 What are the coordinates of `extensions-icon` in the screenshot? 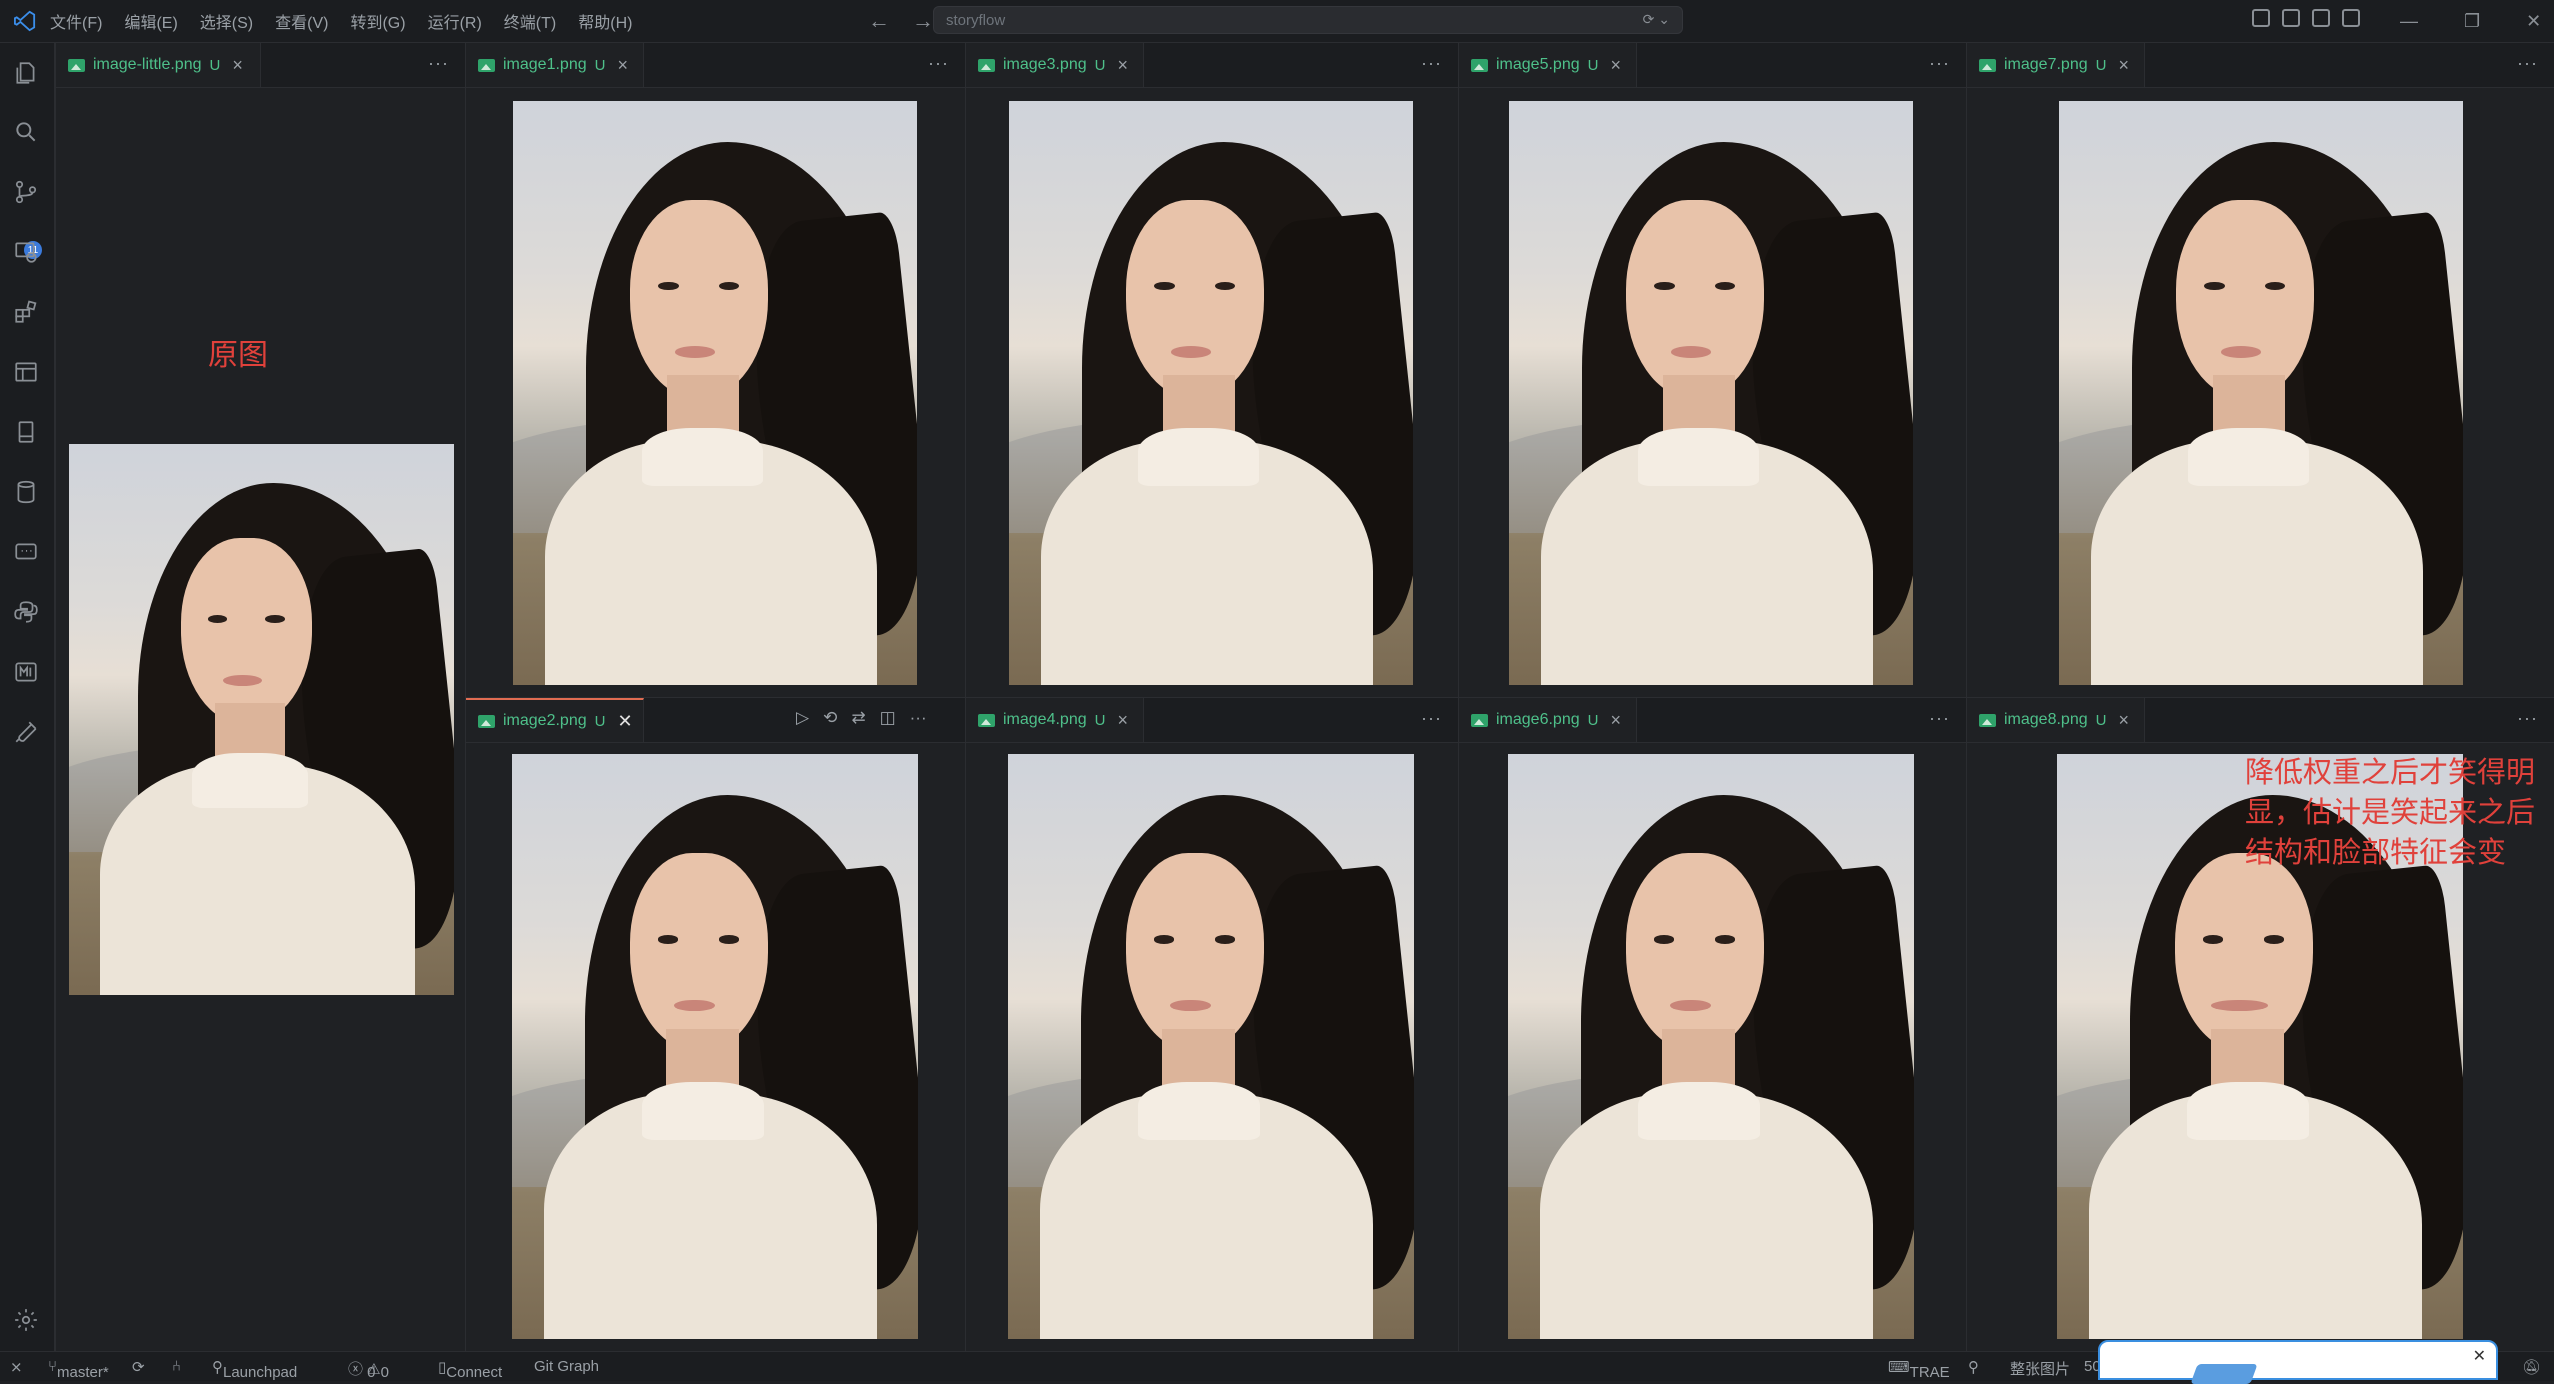 It's located at (26, 312).